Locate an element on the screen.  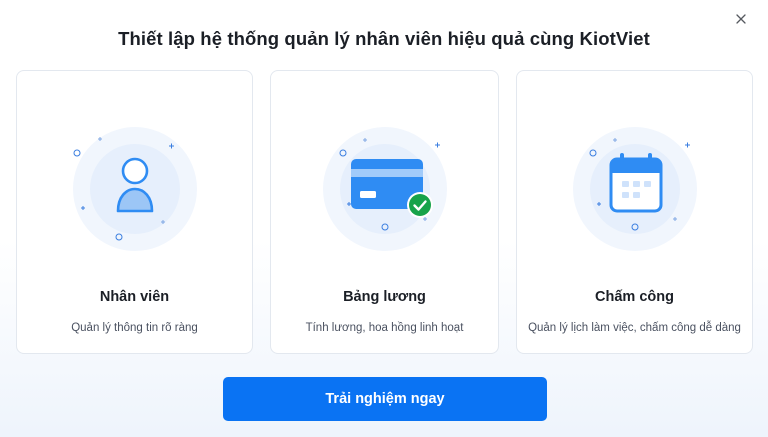
calendar-icon is located at coordinates (635, 183).